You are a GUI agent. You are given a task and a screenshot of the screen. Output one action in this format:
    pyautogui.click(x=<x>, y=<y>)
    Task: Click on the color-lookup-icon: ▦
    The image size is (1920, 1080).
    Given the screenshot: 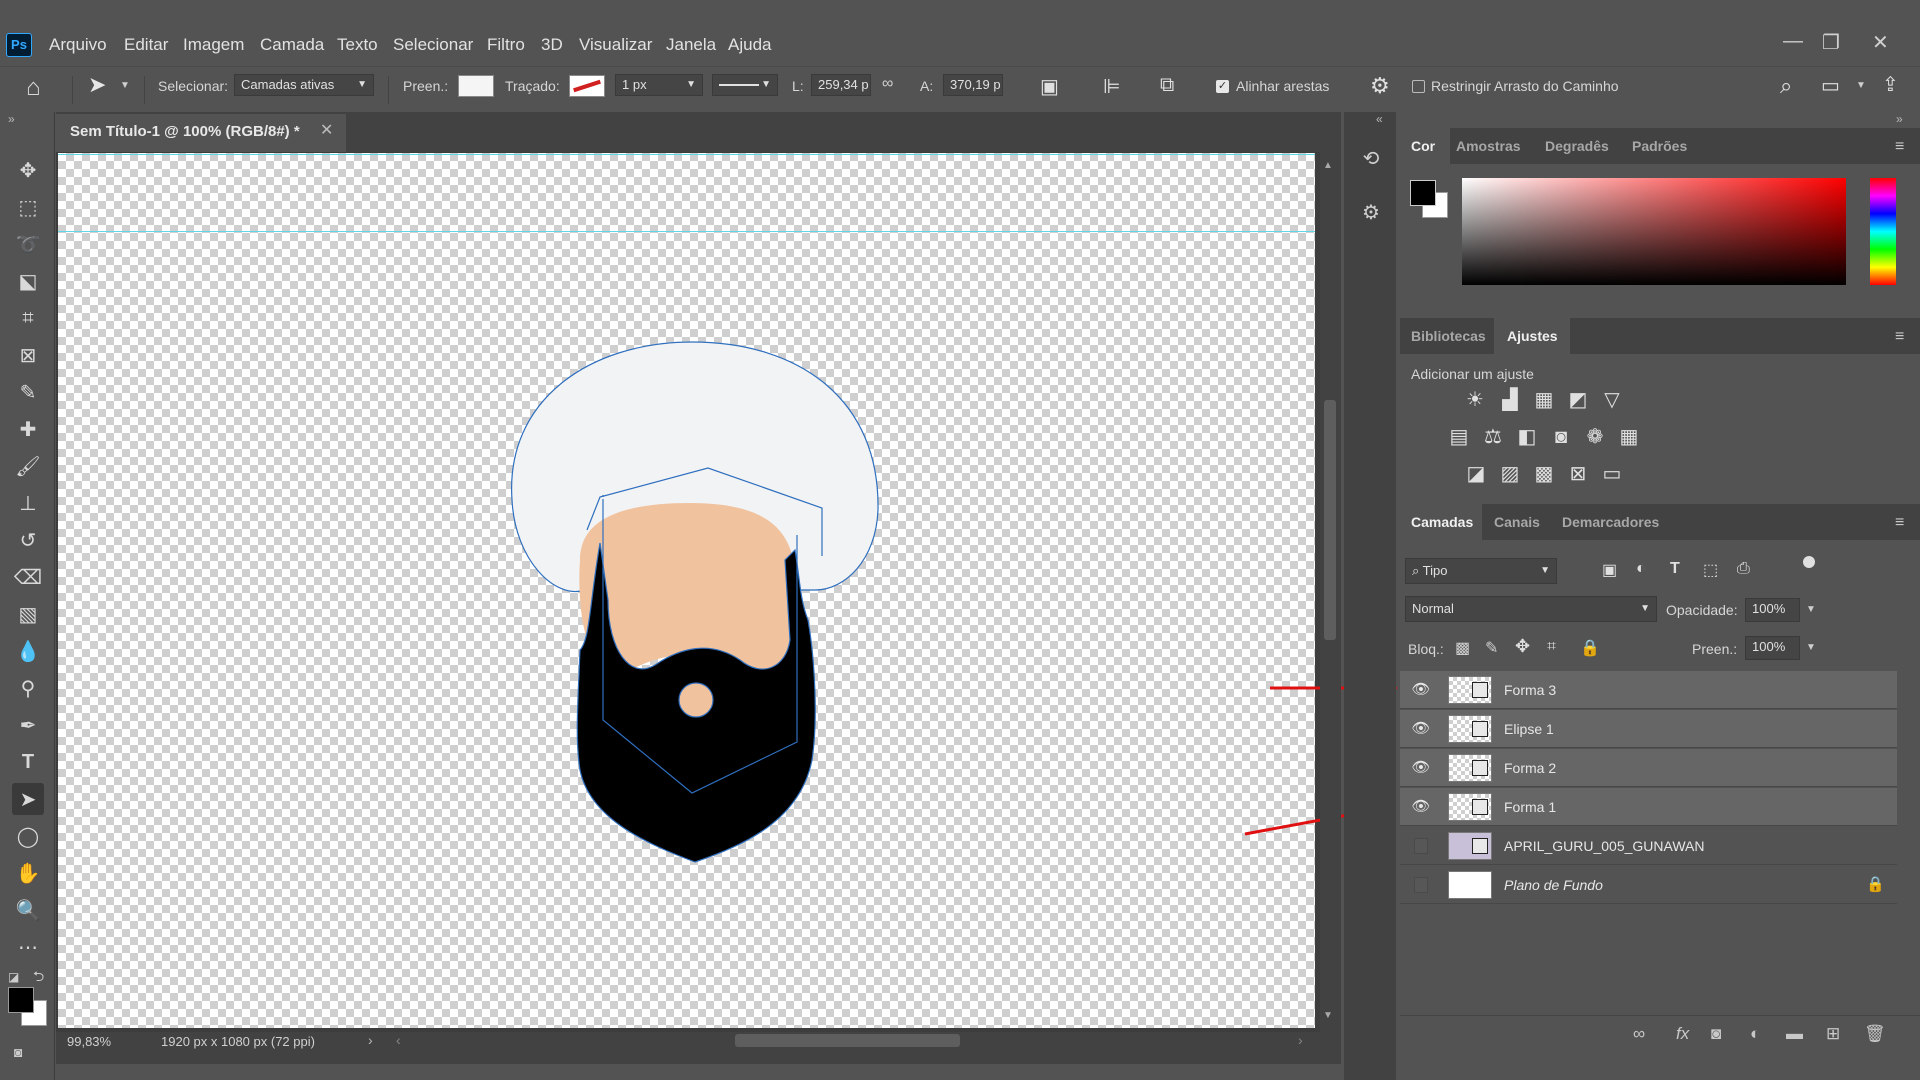 What is the action you would take?
    pyautogui.click(x=1629, y=437)
    